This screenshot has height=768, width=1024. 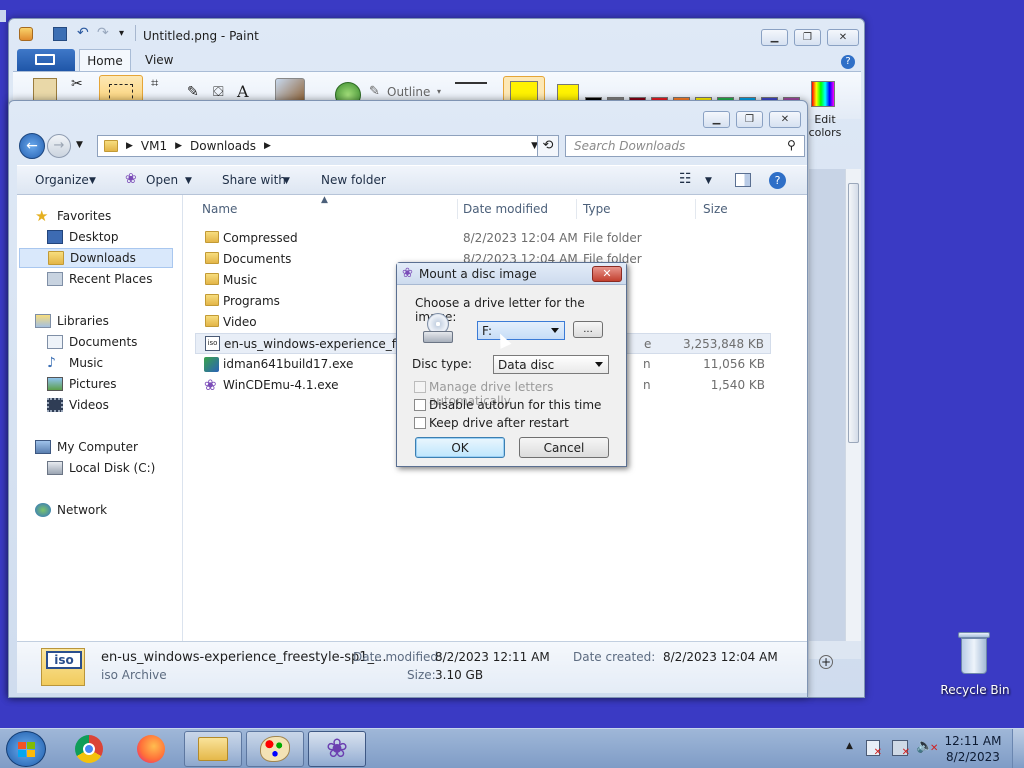 I want to click on redo-icon: ↷, so click(x=103, y=33).